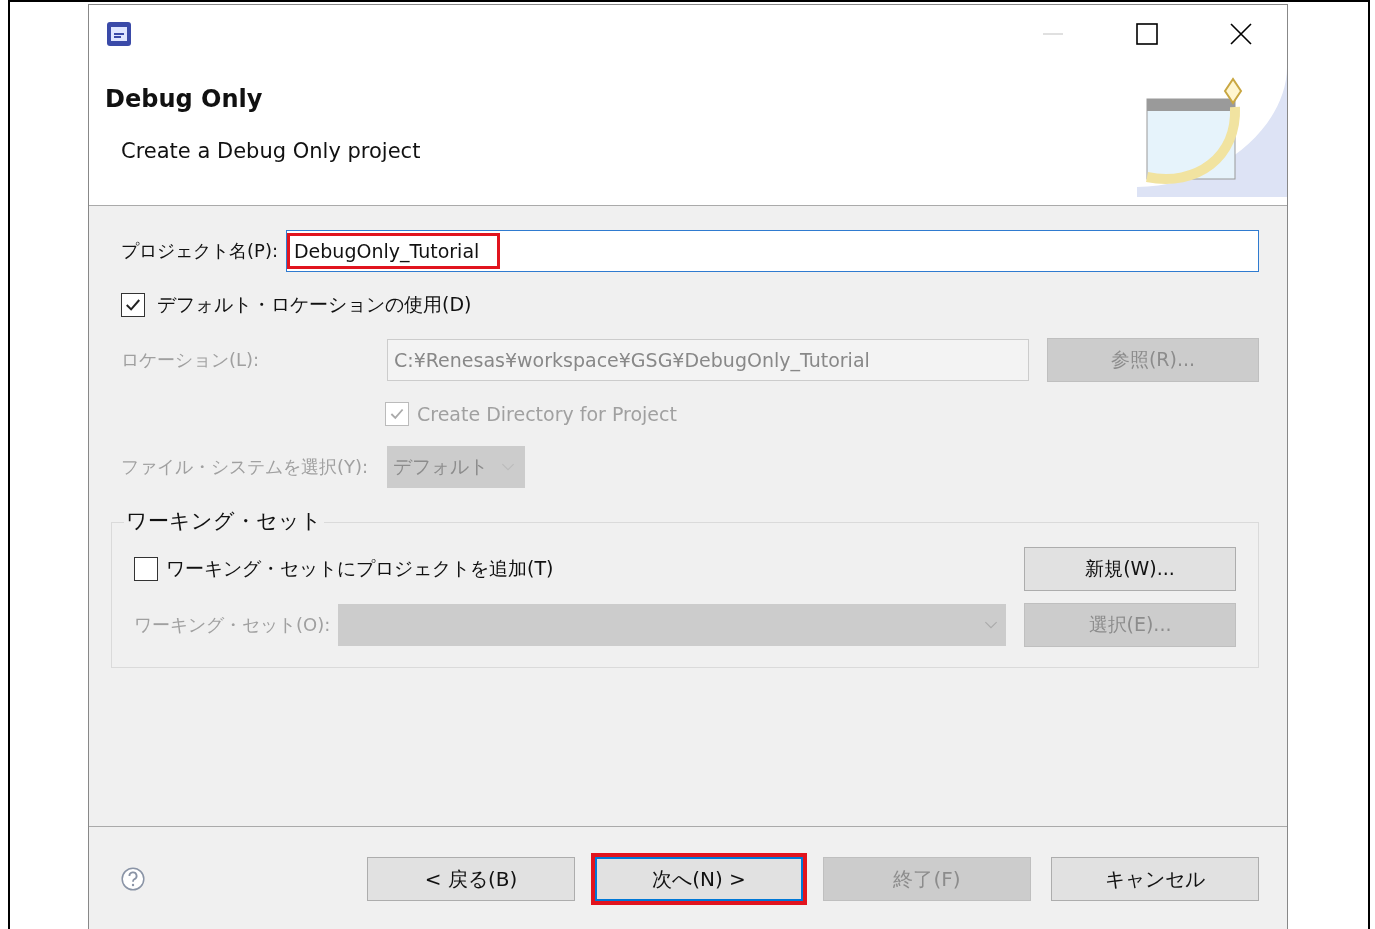 This screenshot has height=929, width=1375. I want to click on close-icon, so click(1241, 34).